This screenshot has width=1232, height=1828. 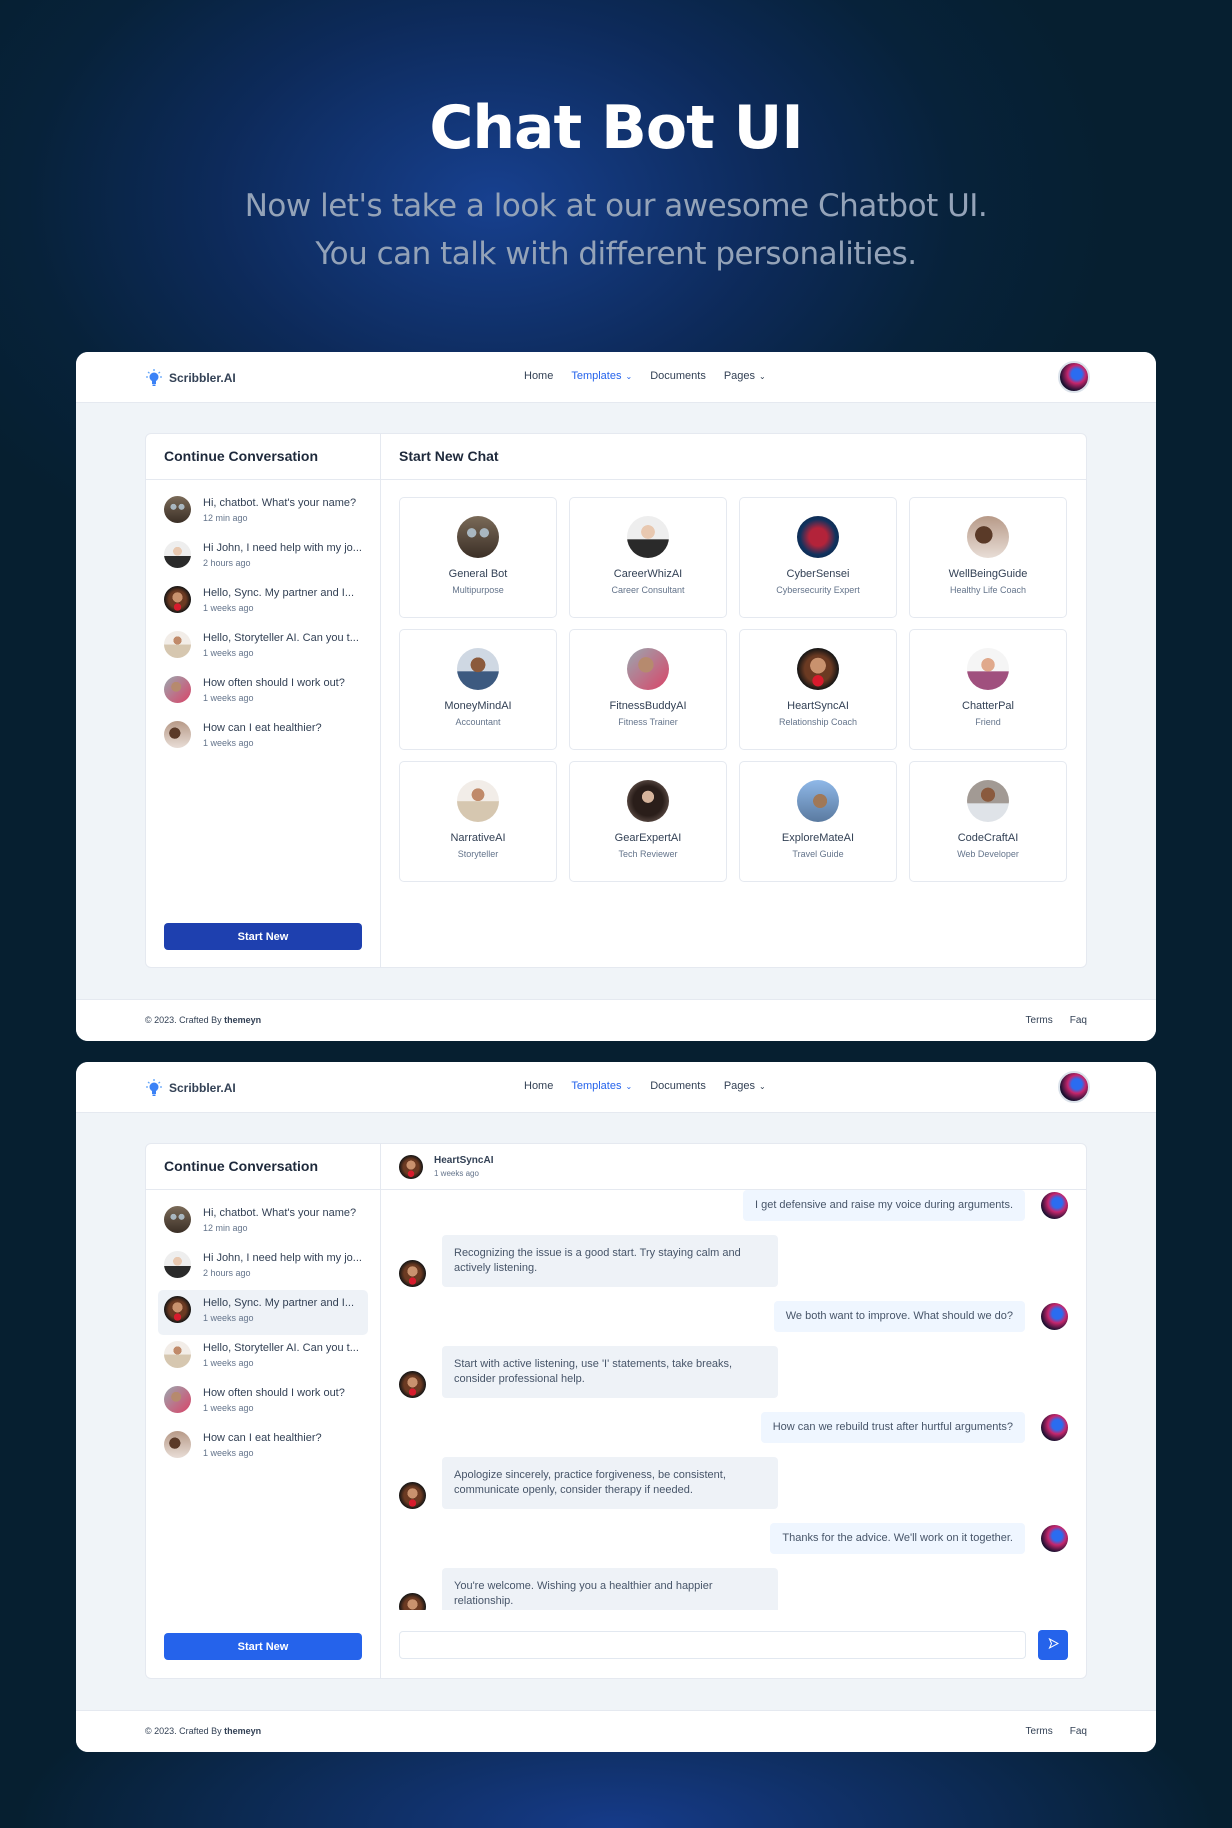 I want to click on bot-card: GearExpertAI Tech Reviewer, so click(x=648, y=821).